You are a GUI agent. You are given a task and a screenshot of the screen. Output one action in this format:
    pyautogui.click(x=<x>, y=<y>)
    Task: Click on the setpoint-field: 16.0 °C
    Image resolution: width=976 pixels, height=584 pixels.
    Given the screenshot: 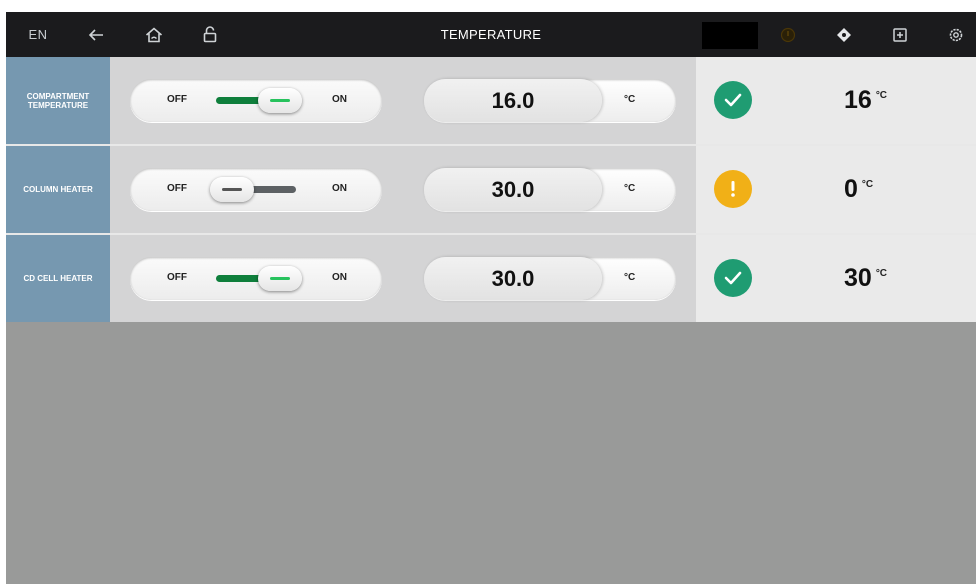 What is the action you would take?
    pyautogui.click(x=550, y=100)
    